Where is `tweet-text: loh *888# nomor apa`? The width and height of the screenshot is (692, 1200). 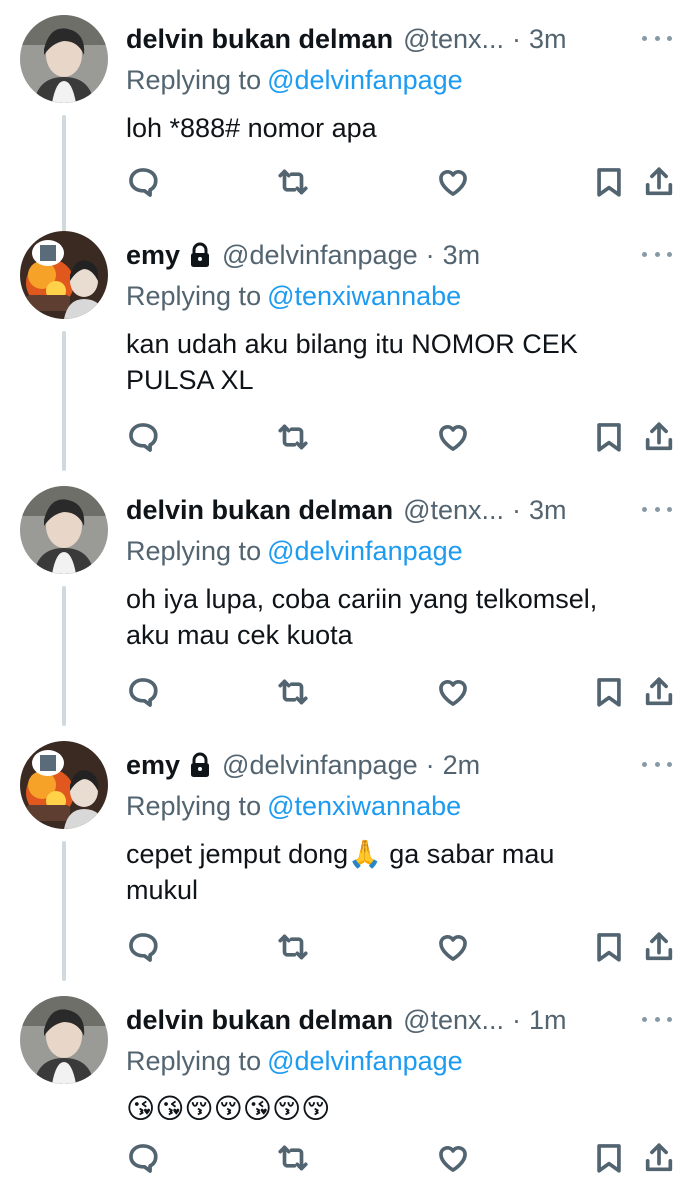 tweet-text: loh *888# nomor apa is located at coordinates (251, 128).